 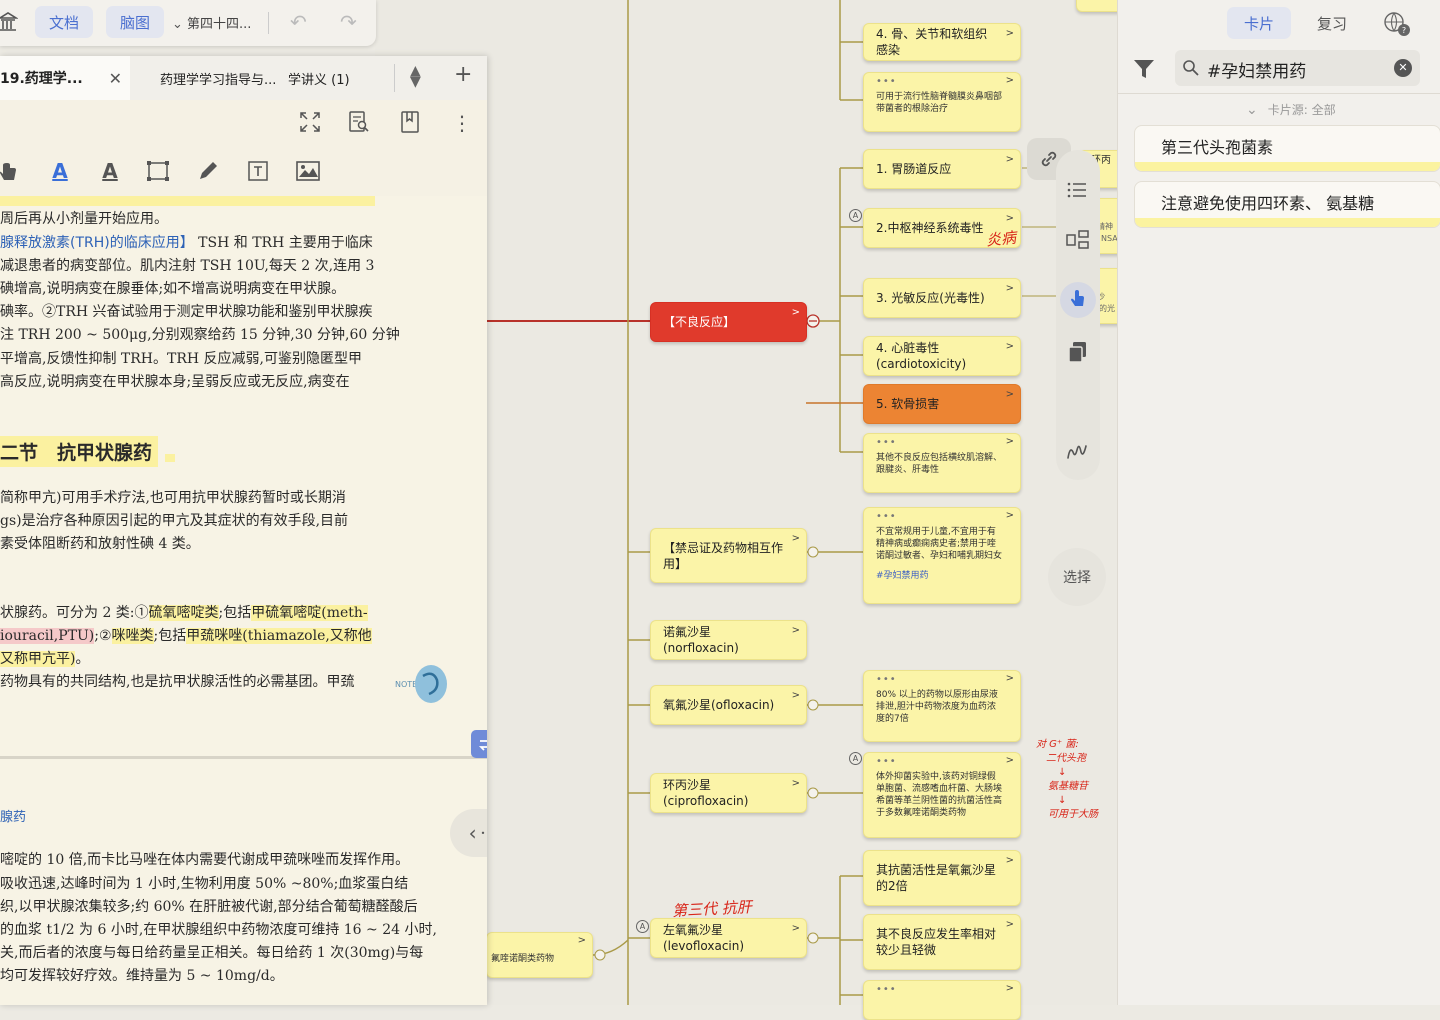 What do you see at coordinates (468, 833) in the screenshot?
I see `page-nav-pill: ‹•›` at bounding box center [468, 833].